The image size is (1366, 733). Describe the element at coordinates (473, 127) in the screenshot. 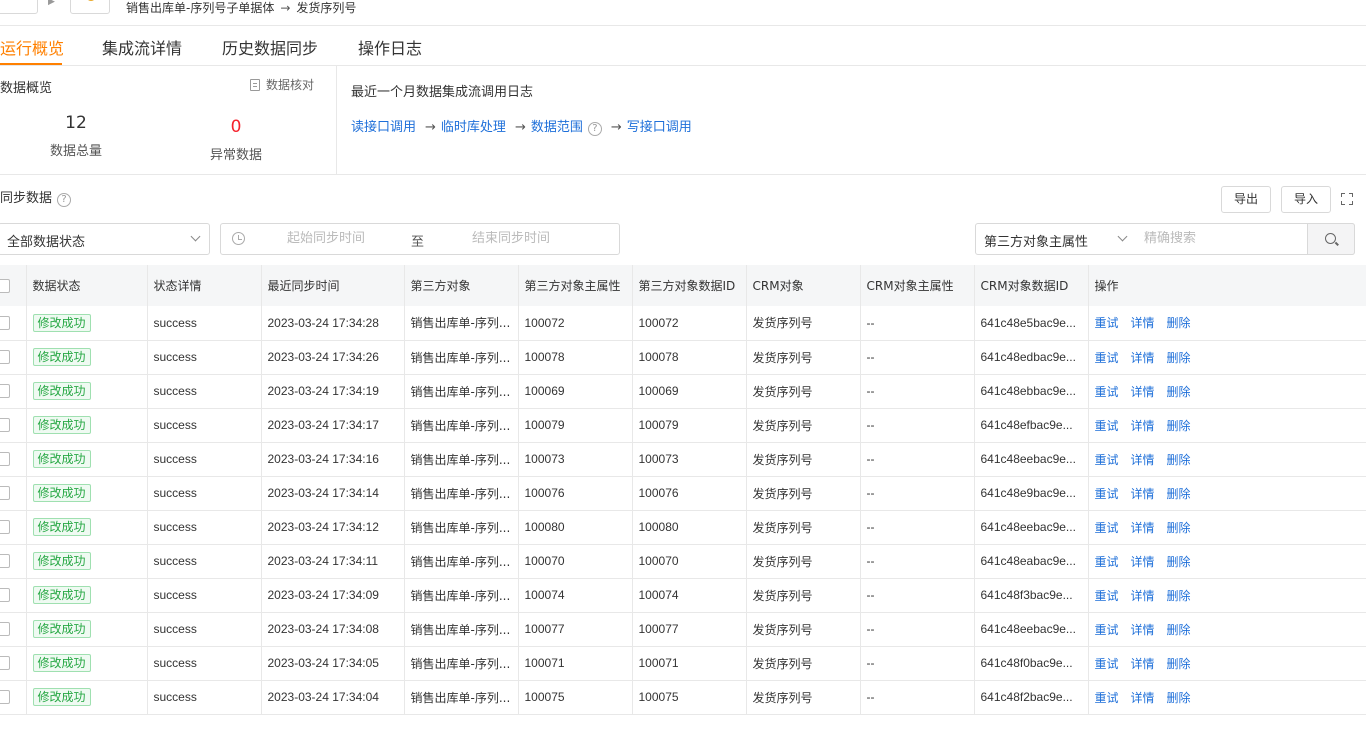

I see `flow-temp-db: 临时库处理` at that location.